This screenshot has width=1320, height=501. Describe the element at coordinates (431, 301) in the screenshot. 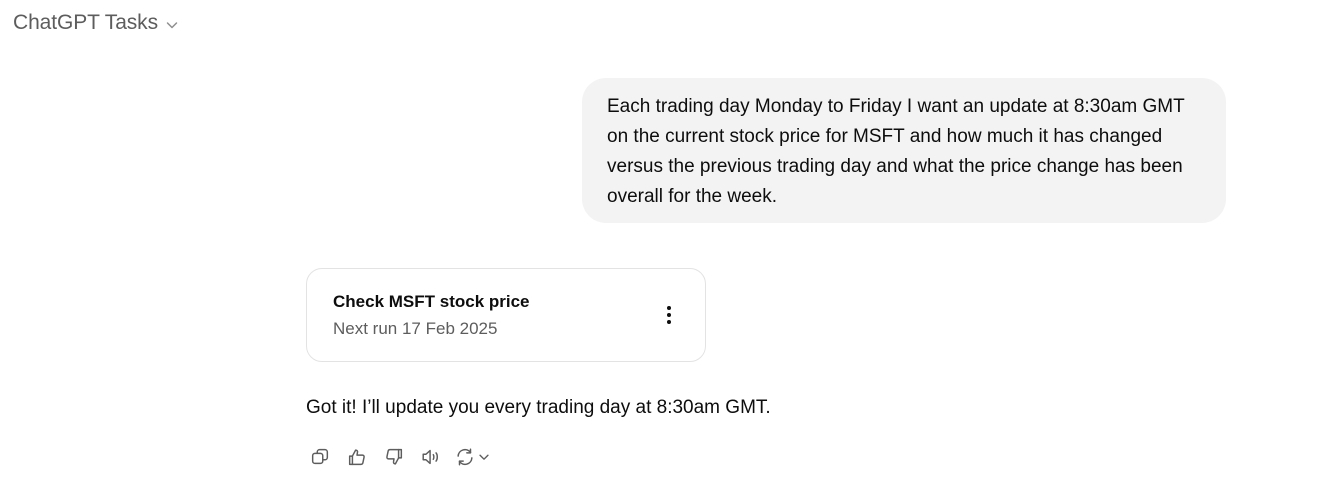

I see `task-title: Check MSFT stock price` at that location.